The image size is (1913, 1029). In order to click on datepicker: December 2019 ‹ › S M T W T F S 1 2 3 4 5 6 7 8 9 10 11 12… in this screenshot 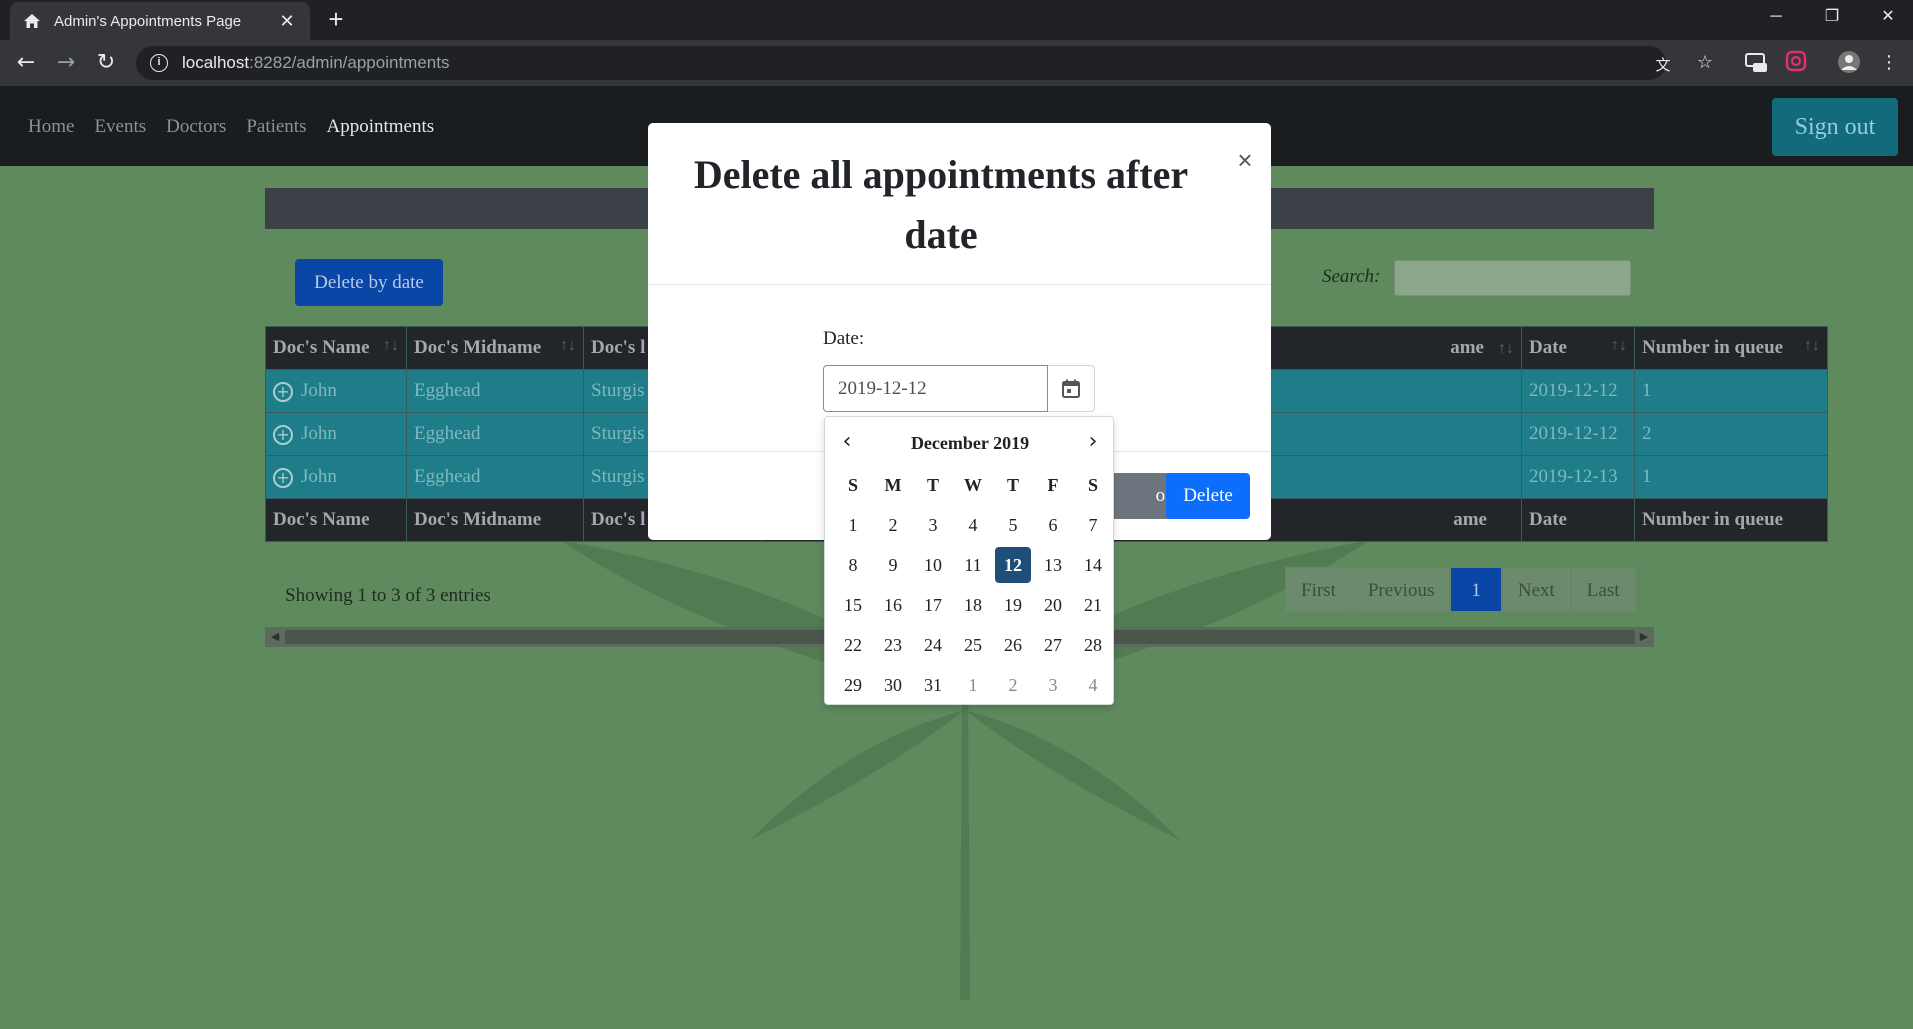, I will do `click(969, 560)`.